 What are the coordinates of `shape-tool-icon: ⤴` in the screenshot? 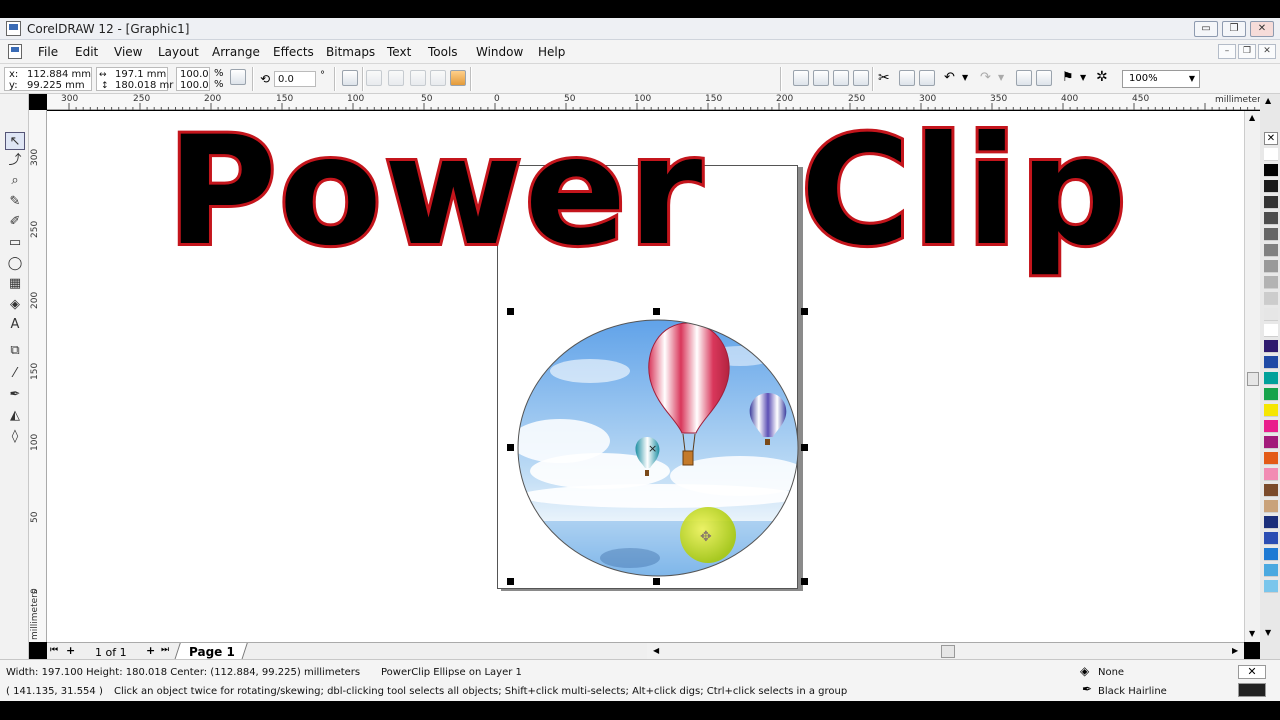 It's located at (15, 161).